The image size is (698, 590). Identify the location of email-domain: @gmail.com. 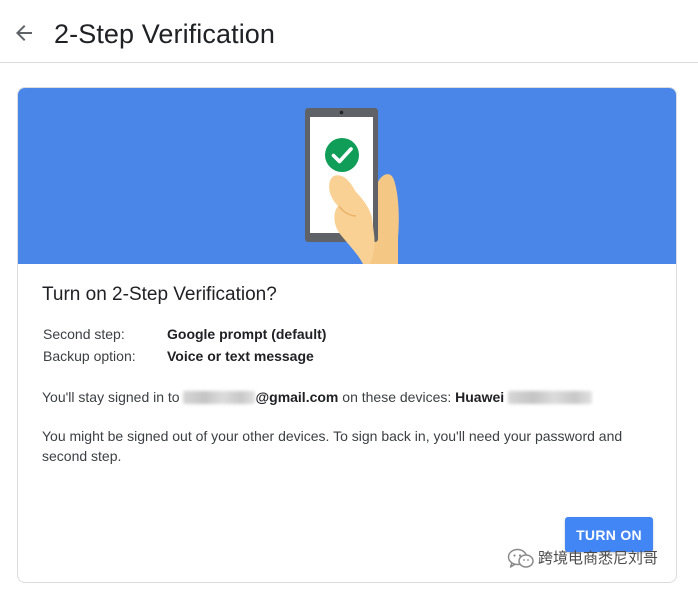
(297, 397).